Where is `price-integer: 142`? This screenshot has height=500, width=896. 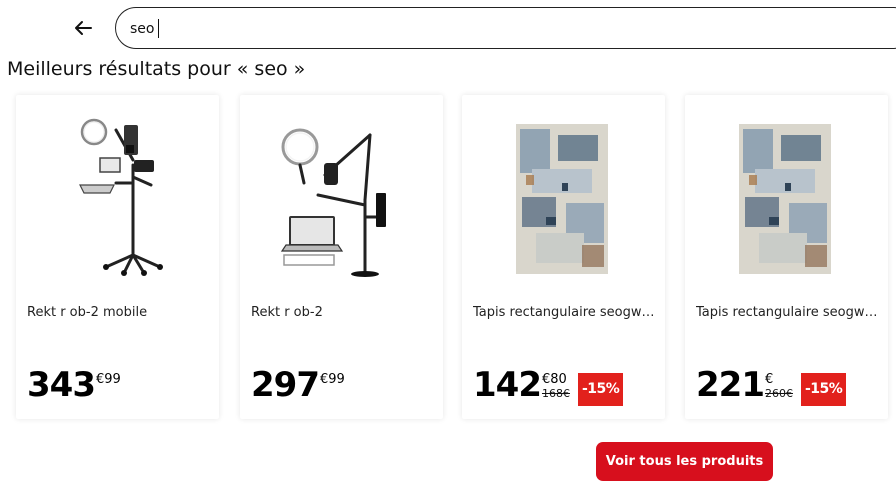
price-integer: 142 is located at coordinates (507, 385).